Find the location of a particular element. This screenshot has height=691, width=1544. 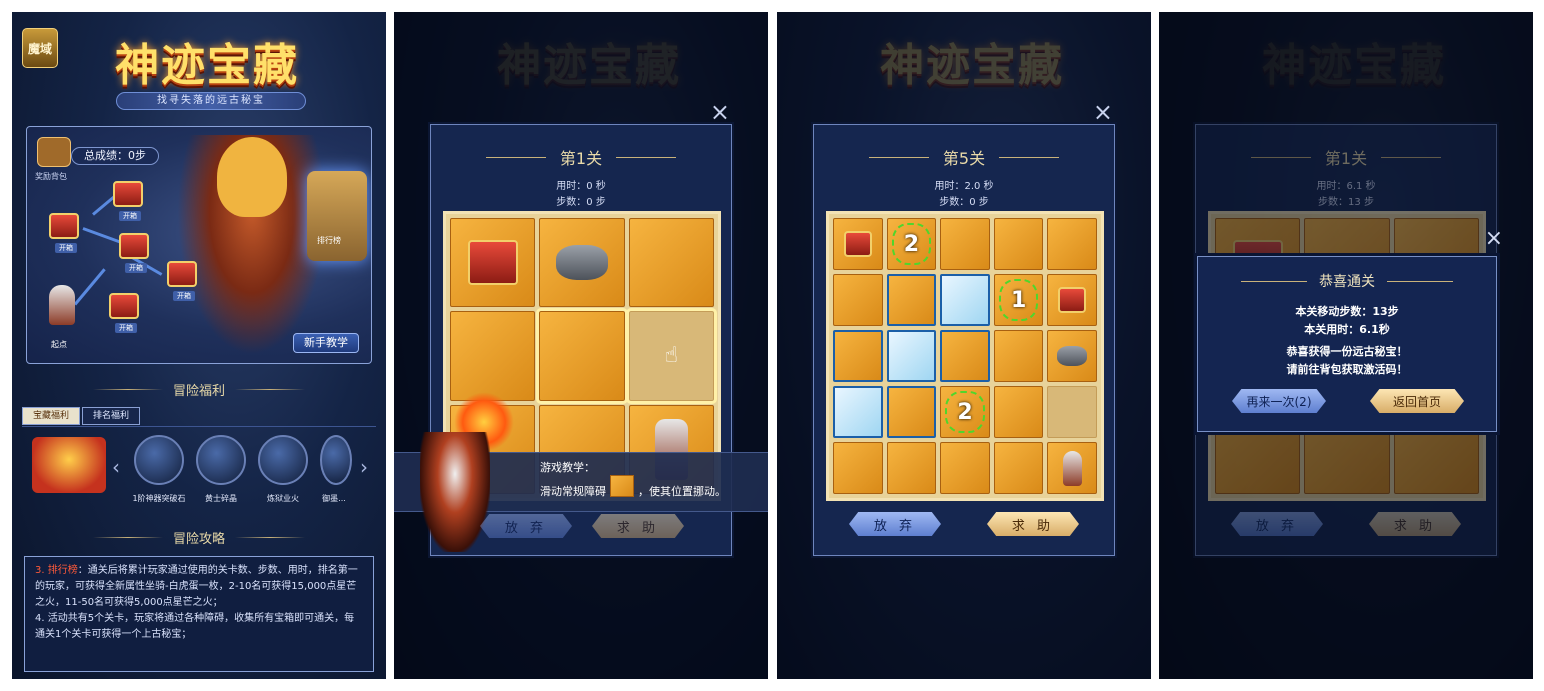

character-icon is located at coordinates (1072, 468).